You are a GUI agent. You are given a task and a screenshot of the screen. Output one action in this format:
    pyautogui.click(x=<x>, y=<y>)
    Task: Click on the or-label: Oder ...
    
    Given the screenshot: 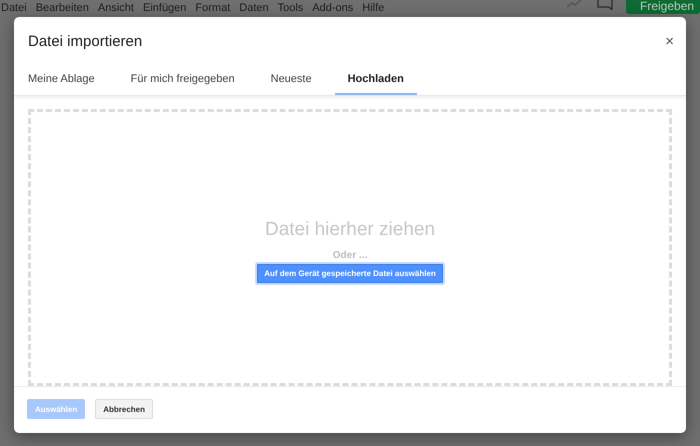 What is the action you would take?
    pyautogui.click(x=350, y=255)
    